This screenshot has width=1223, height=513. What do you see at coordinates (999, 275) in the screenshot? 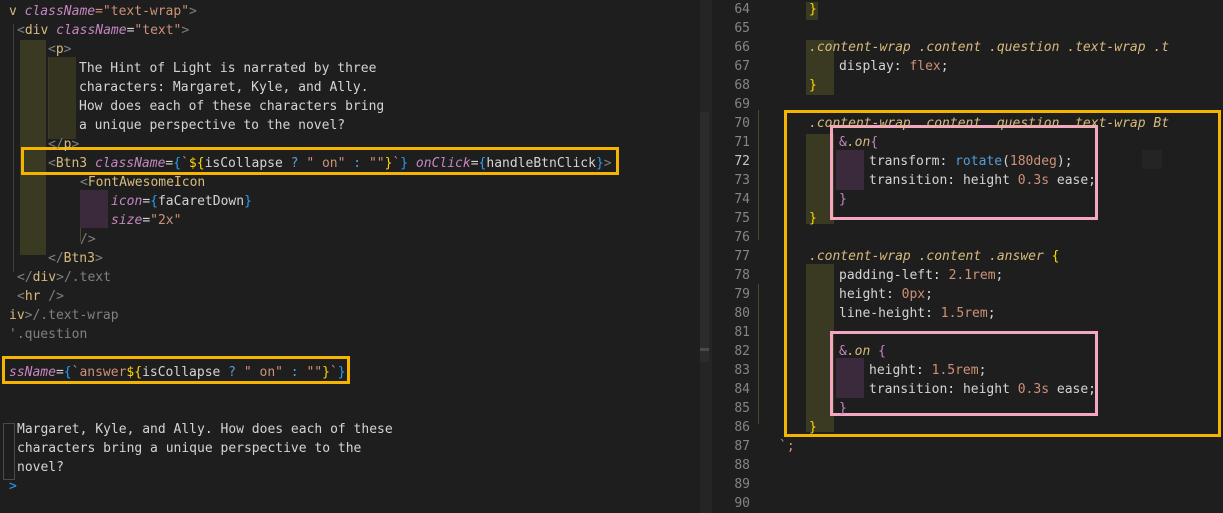
I see `css-token: ;` at bounding box center [999, 275].